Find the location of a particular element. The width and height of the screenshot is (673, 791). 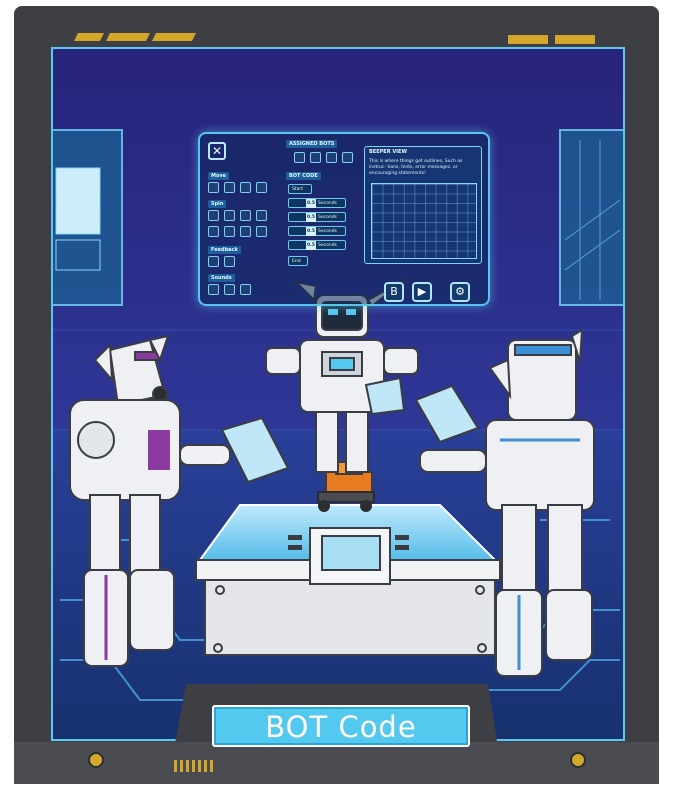

right-holo-screen is located at coordinates (592, 217).